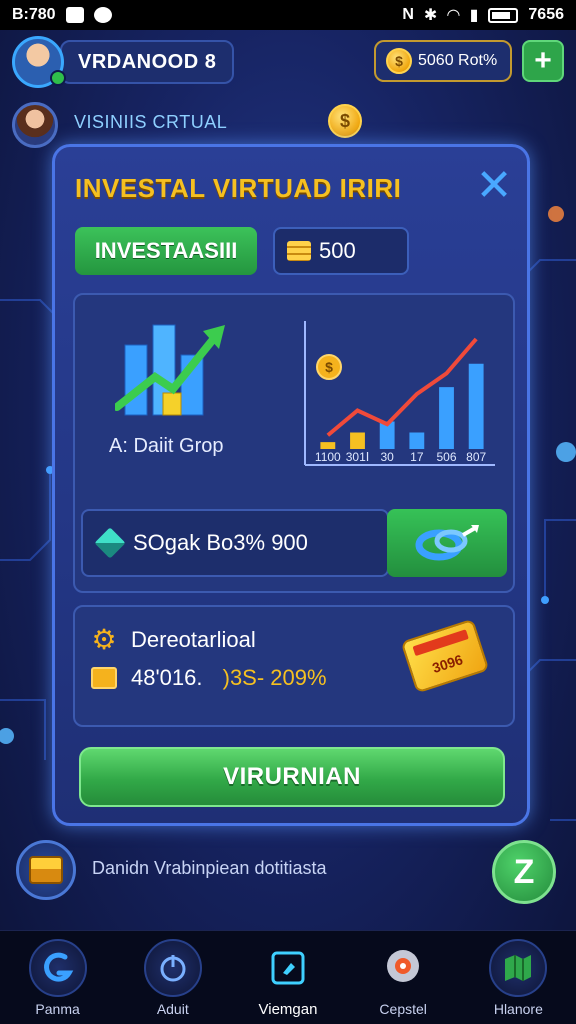 The image size is (576, 1024). Describe the element at coordinates (453, 15) in the screenshot. I see `wifi-icon: ◠` at that location.